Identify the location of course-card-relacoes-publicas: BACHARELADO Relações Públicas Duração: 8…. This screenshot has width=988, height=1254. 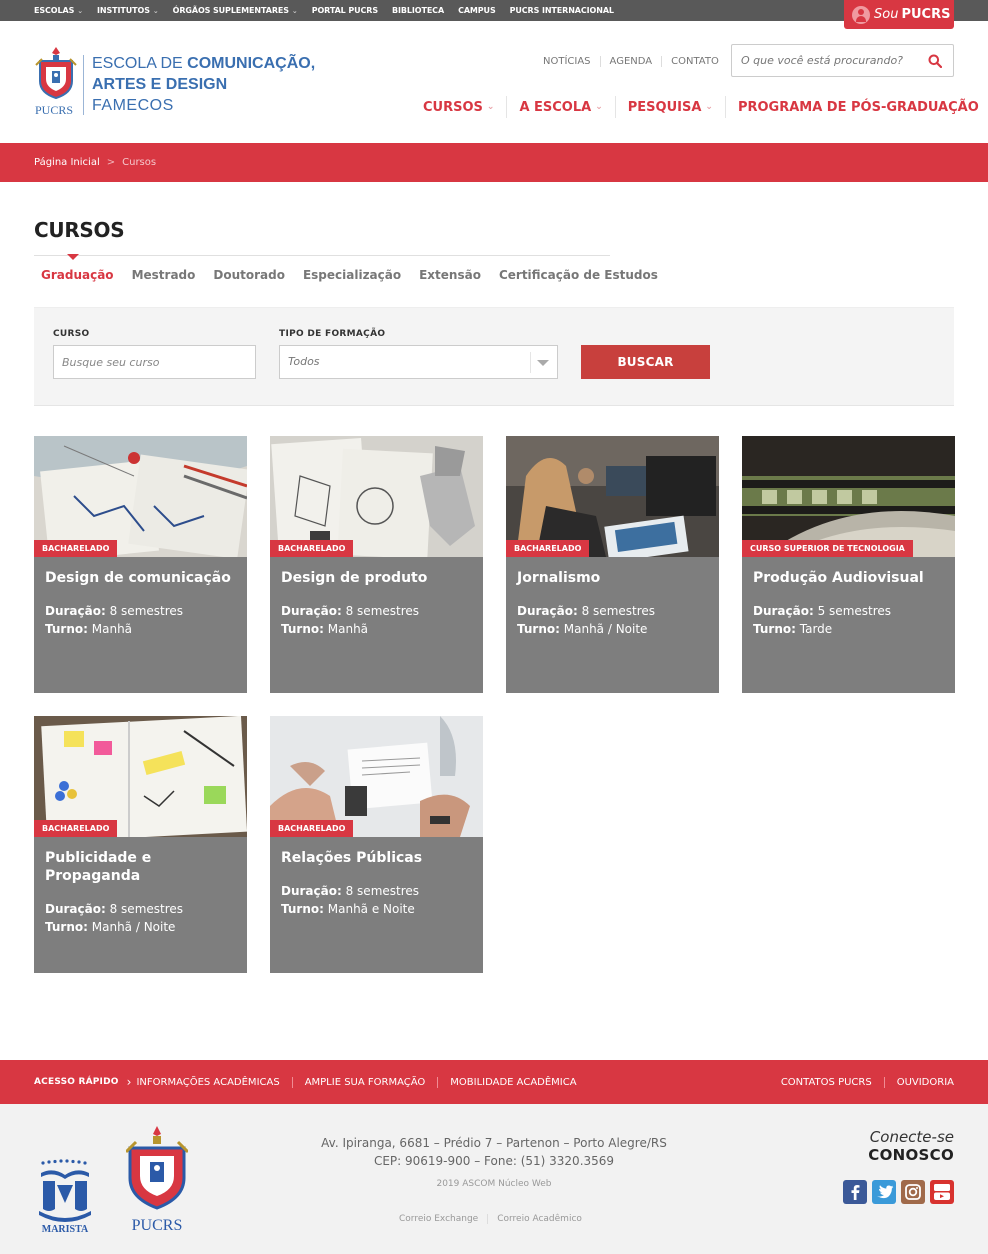
(376, 844).